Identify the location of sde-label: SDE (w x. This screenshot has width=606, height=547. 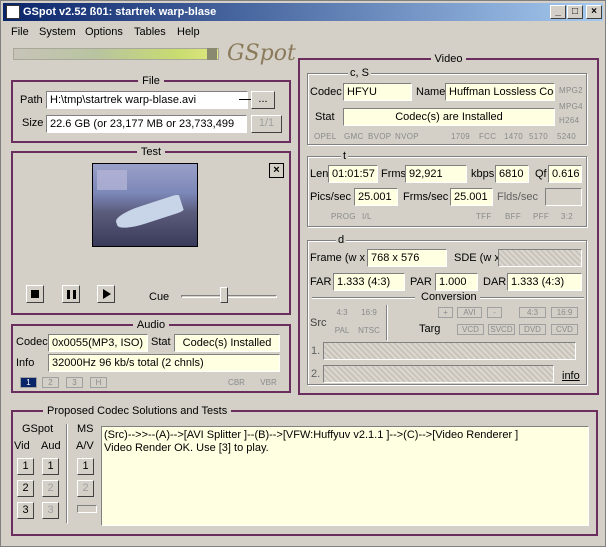
(477, 258).